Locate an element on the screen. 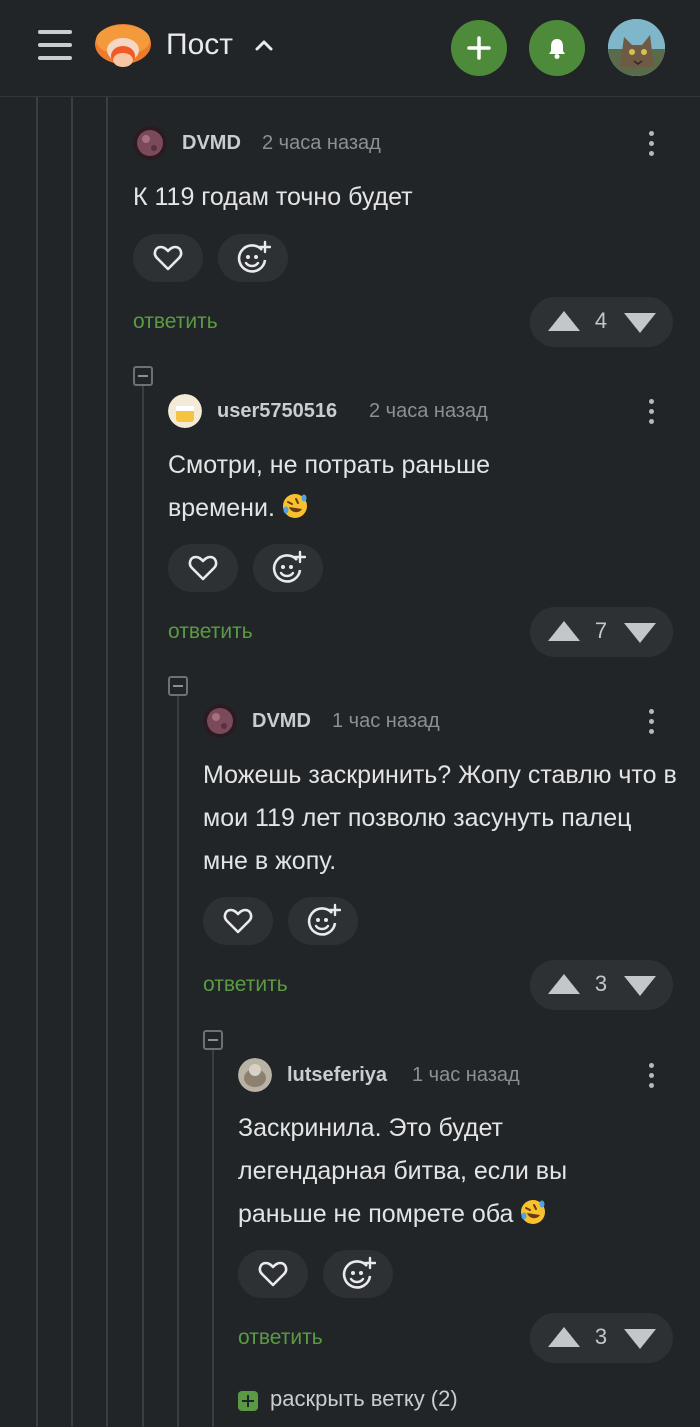 Image resolution: width=700 pixels, height=1427 pixels. vote-control: 4 is located at coordinates (601, 322).